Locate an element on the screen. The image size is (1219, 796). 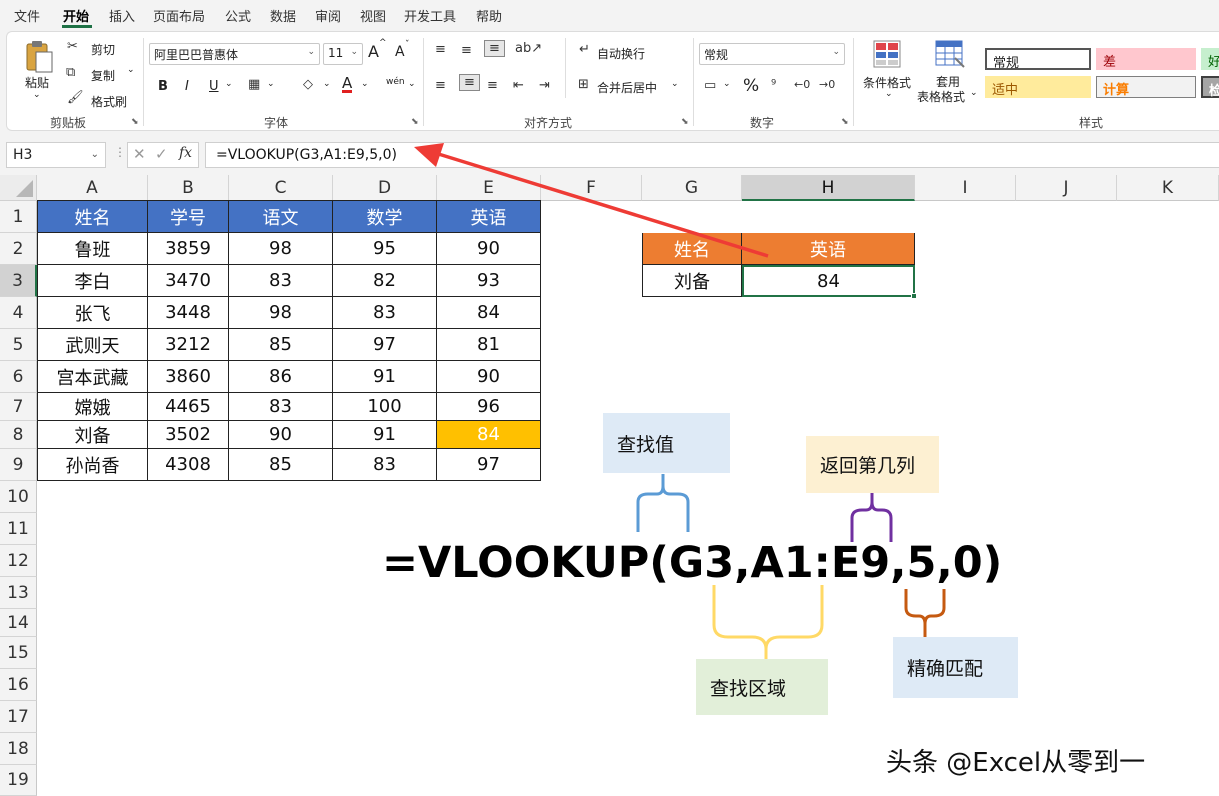
formula-breakdown: =VLOOKUP(G3,A1:E9,5,0) is located at coordinates (692, 563).